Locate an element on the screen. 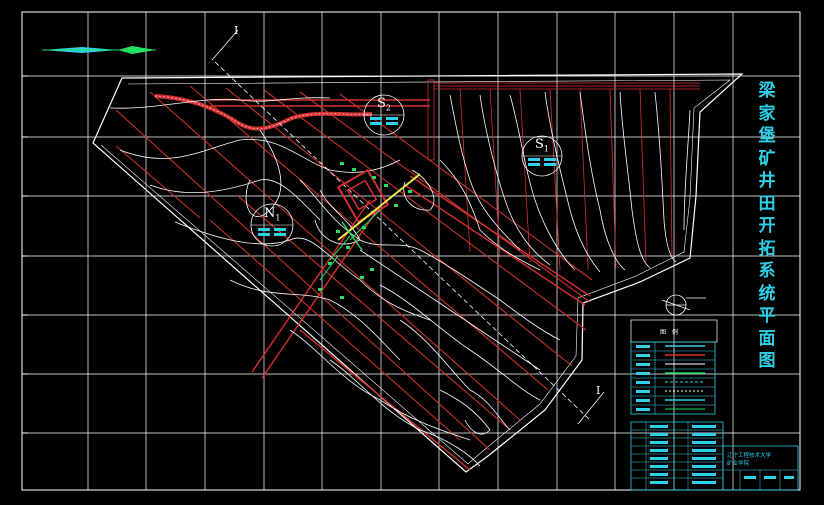  borehole-markers is located at coordinates (365, 230).